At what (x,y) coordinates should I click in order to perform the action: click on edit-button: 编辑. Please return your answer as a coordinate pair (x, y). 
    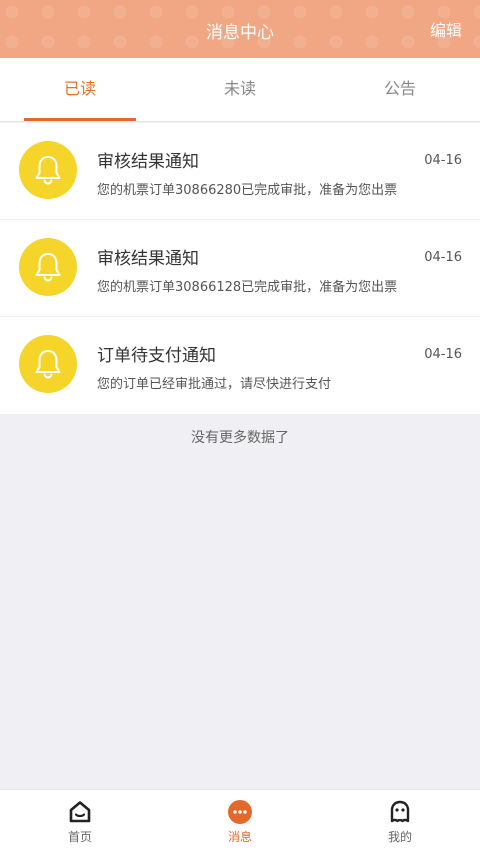
    Looking at the image, I should click on (446, 29).